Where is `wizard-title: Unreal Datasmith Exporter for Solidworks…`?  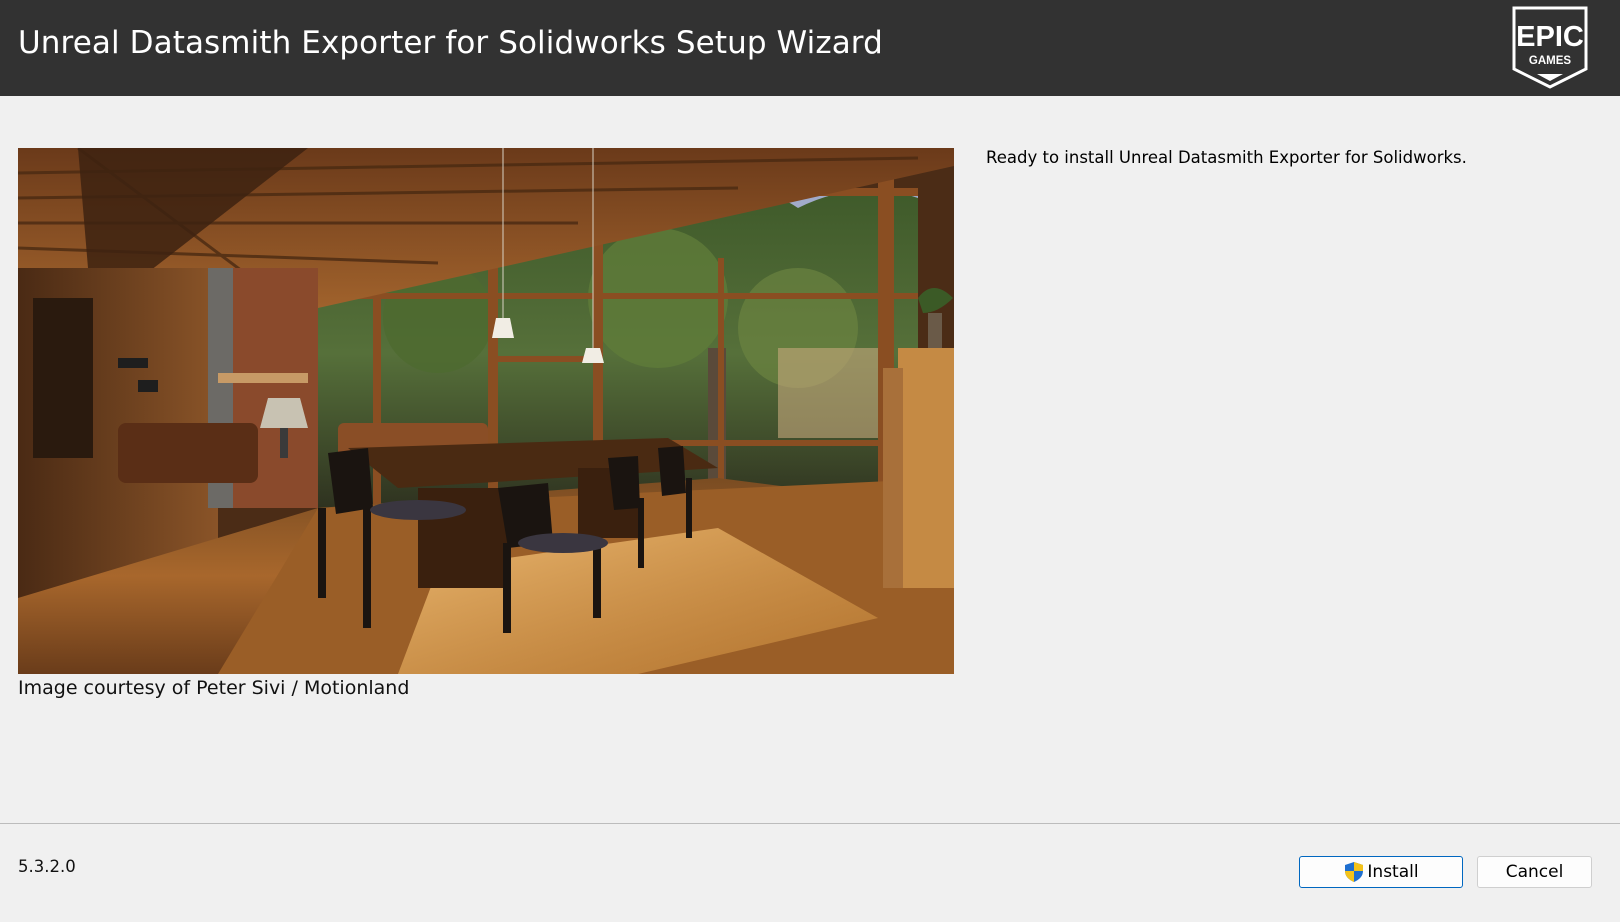 wizard-title: Unreal Datasmith Exporter for Solidworks… is located at coordinates (450, 43).